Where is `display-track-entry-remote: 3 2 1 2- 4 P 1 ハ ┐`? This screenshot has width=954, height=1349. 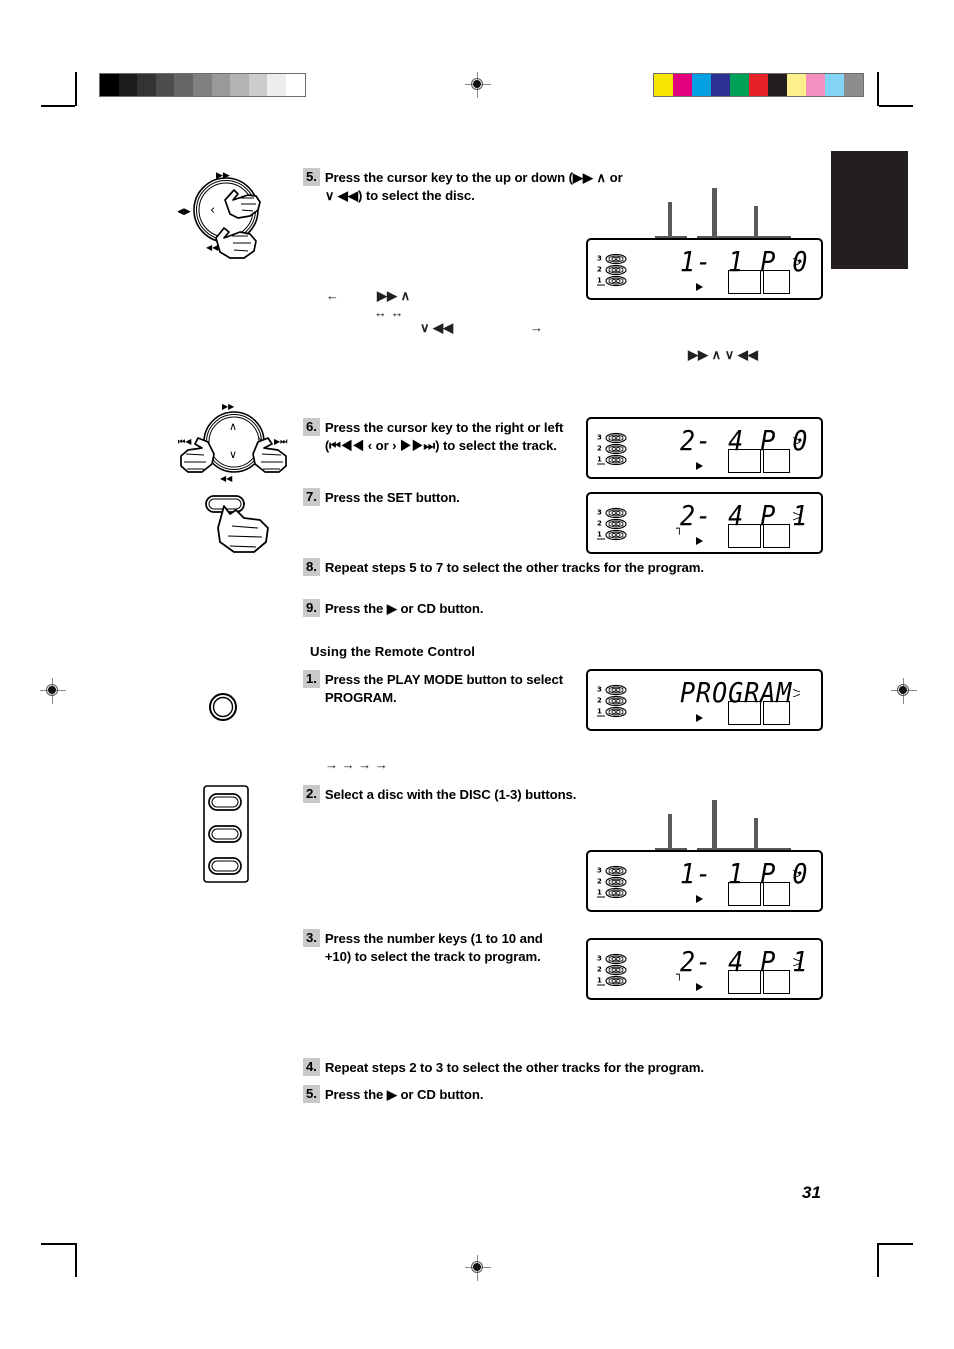
display-track-entry-remote: 3 2 1 2- 4 P 1 ハ ┐ is located at coordinates (704, 969).